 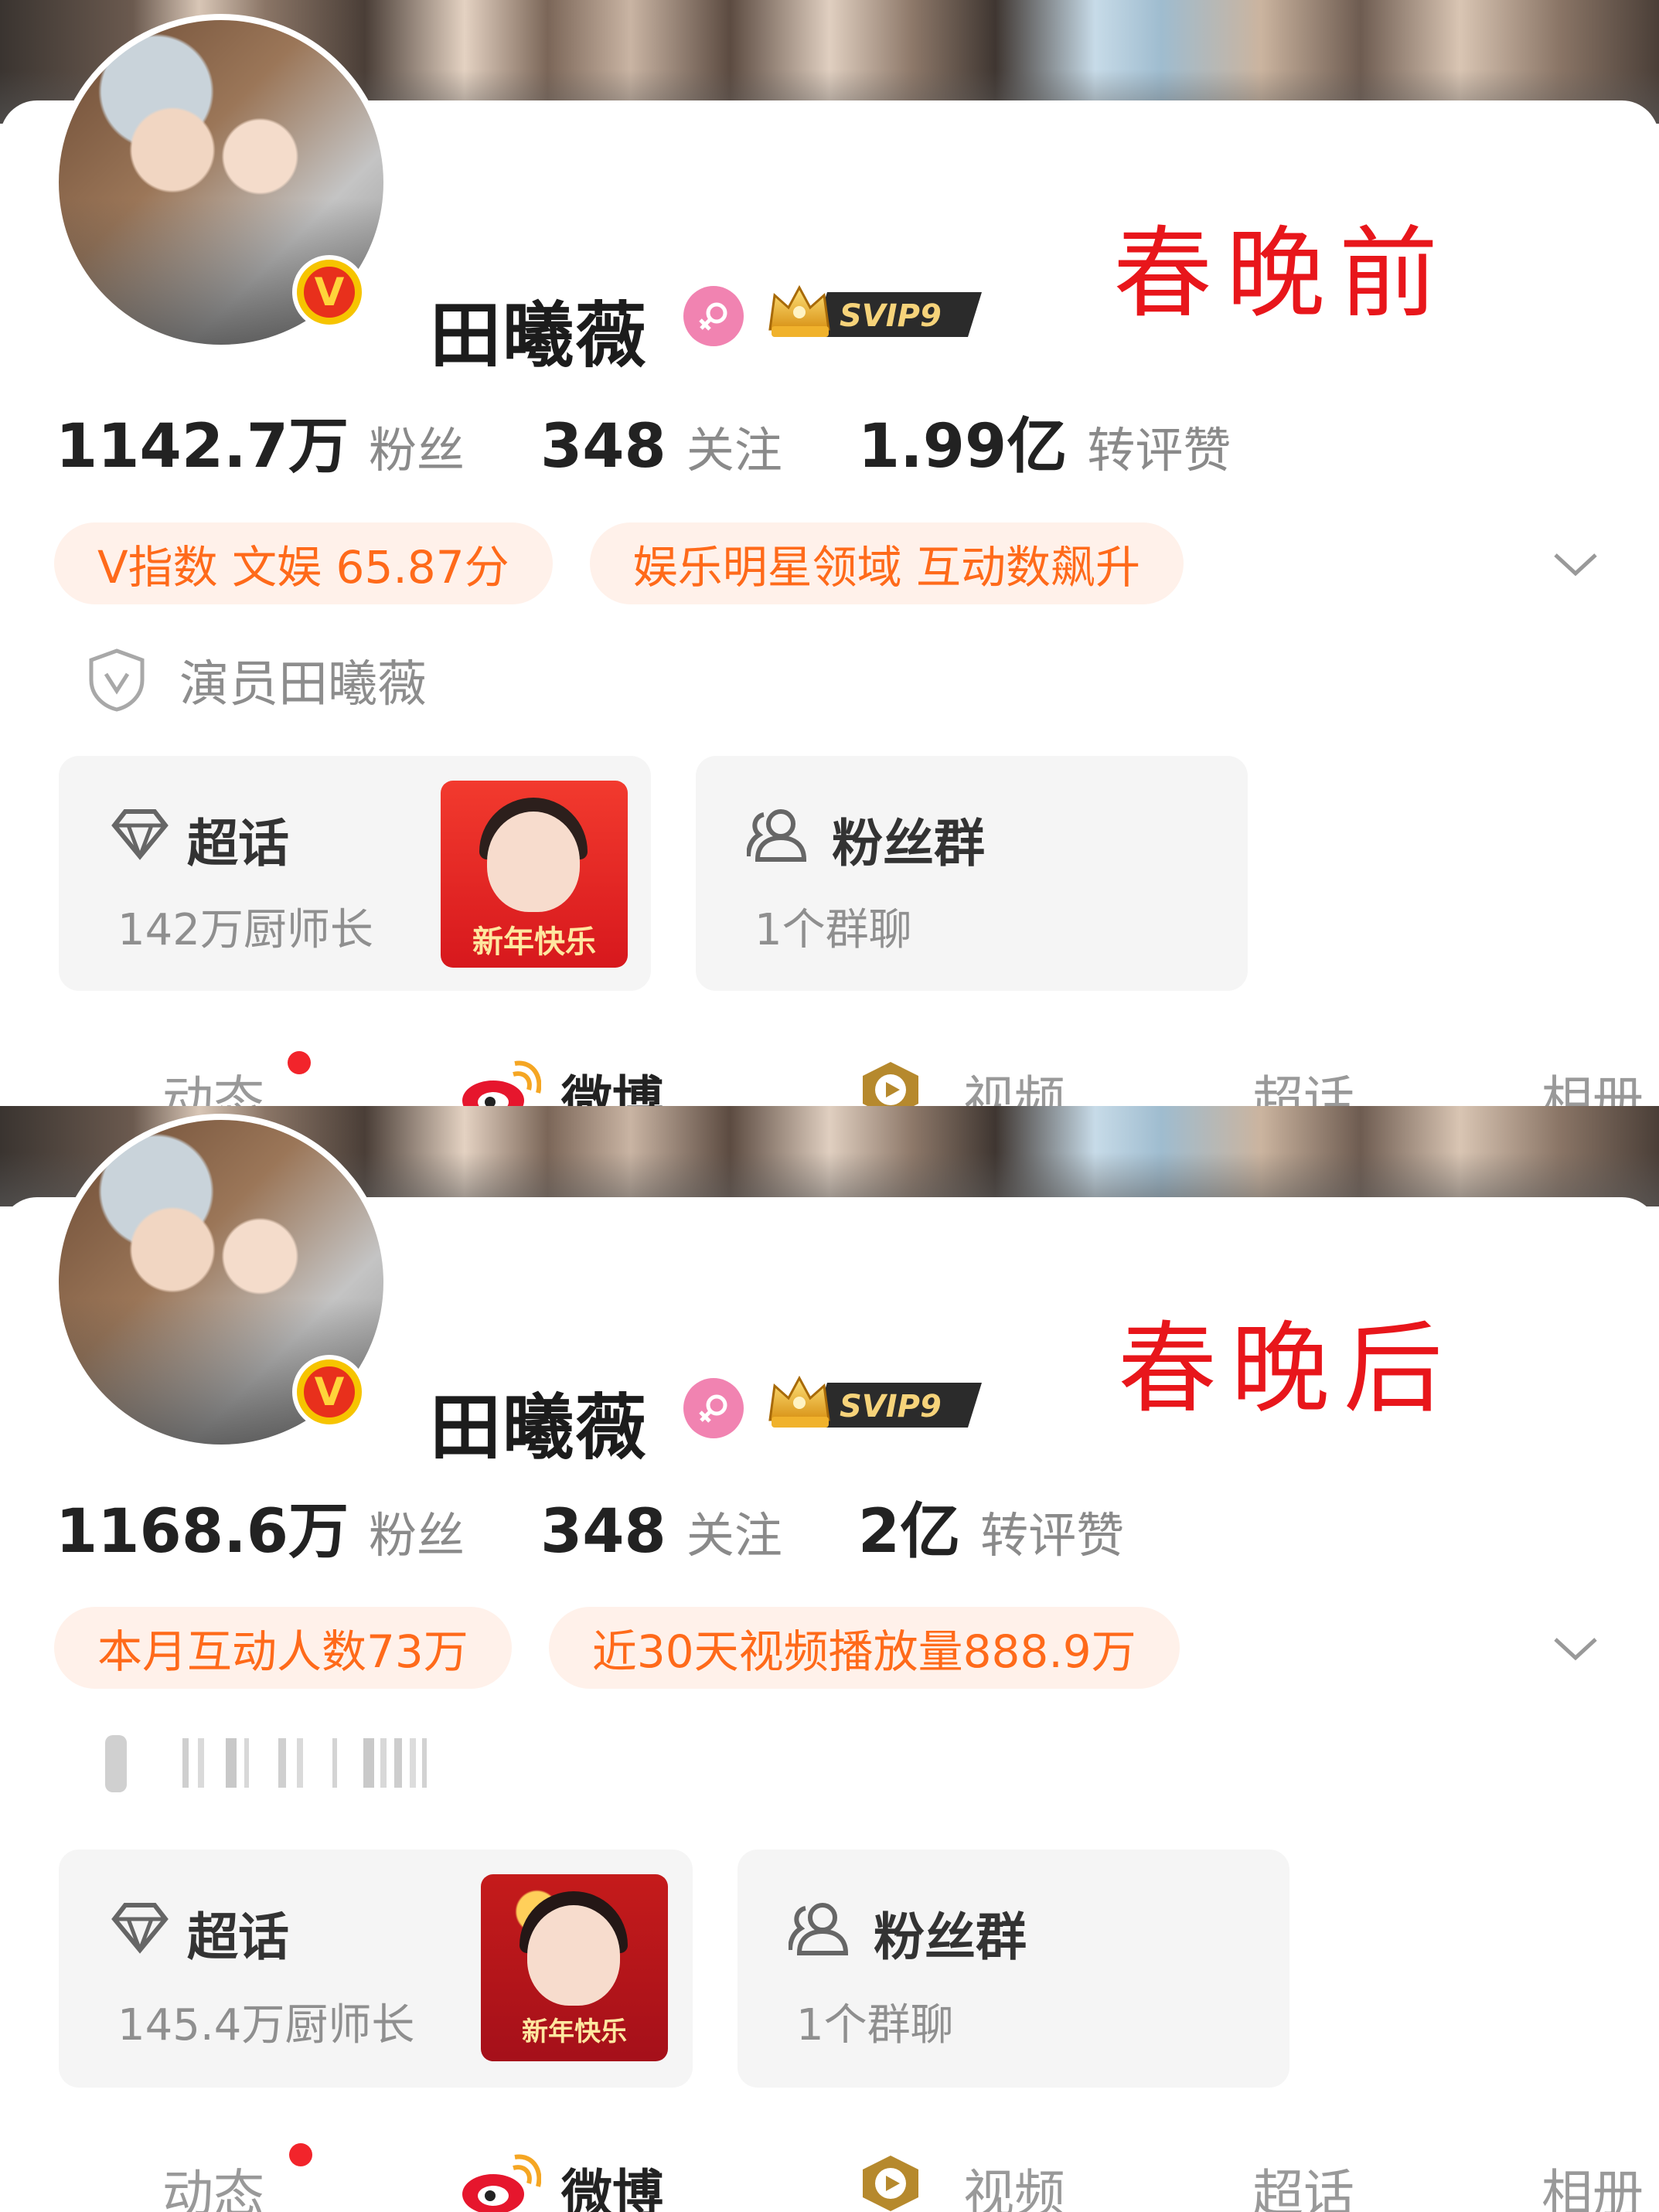 What do you see at coordinates (283, 1648) in the screenshot?
I see `tag-monthly-interactions: 本月互动人数73万` at bounding box center [283, 1648].